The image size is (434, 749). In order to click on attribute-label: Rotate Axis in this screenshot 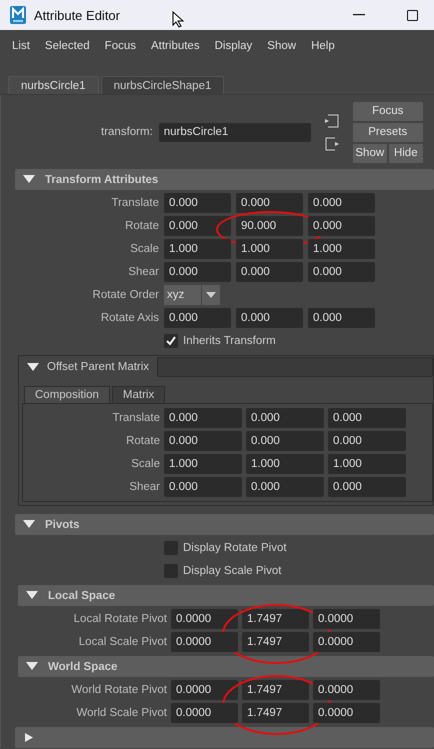, I will do `click(129, 318)`.